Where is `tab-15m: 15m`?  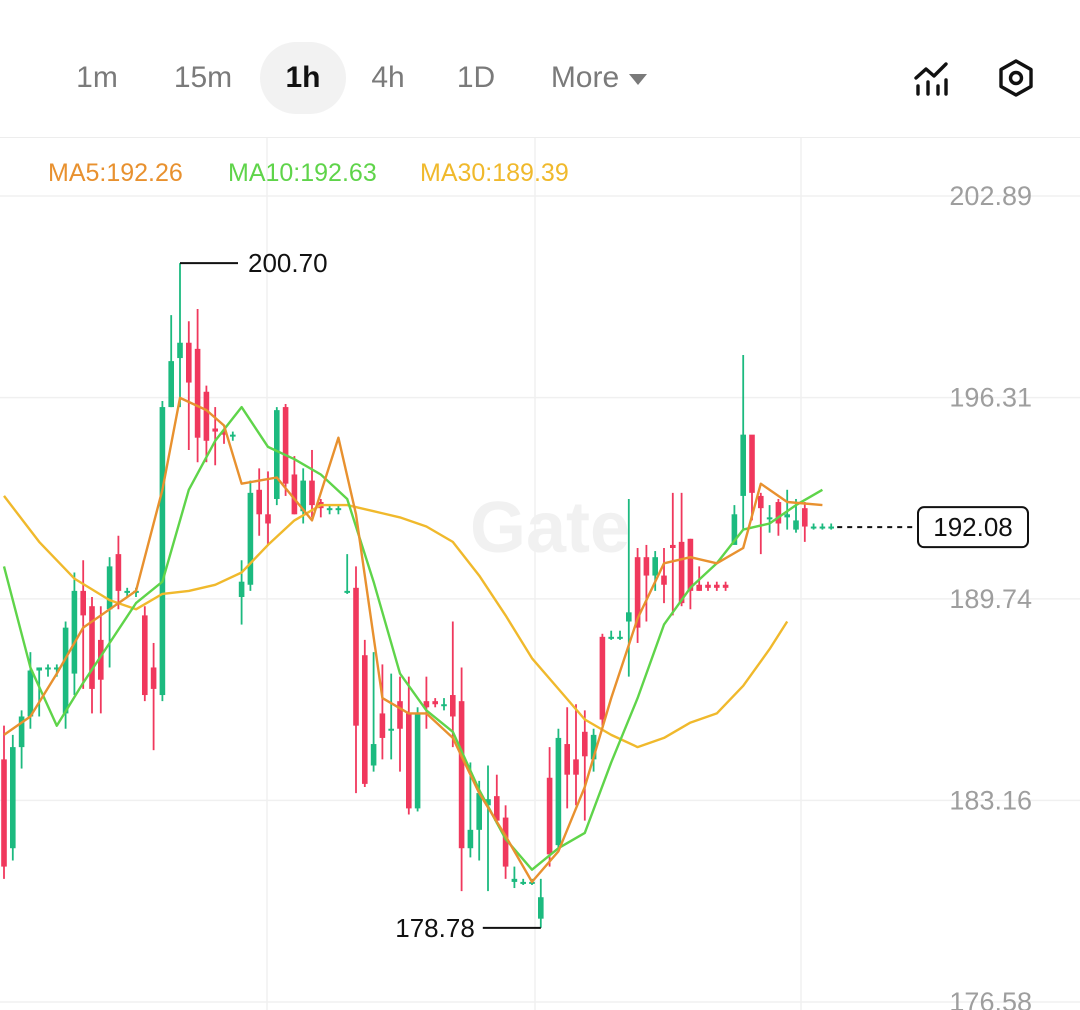
tab-15m: 15m is located at coordinates (203, 78).